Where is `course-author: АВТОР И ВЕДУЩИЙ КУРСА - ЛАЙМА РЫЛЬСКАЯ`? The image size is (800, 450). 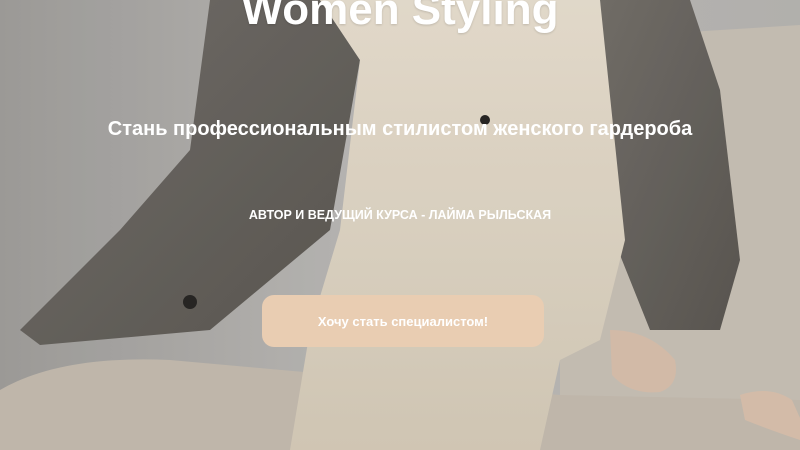 course-author: АВТОР И ВЕДУЩИЙ КУРСА - ЛАЙМА РЫЛЬСКАЯ is located at coordinates (400, 215).